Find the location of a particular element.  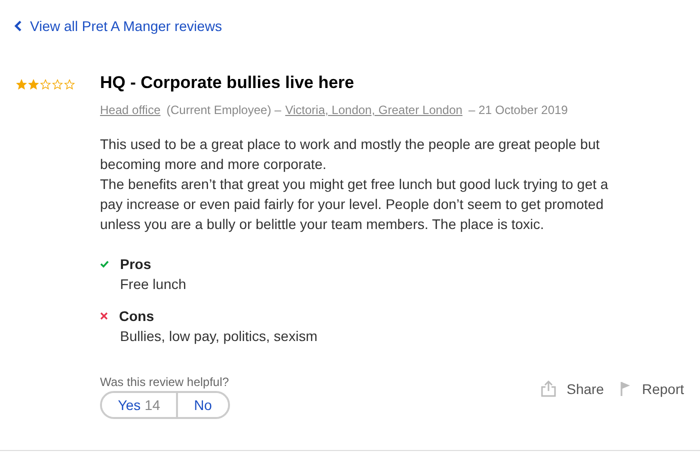

share-button: Share is located at coordinates (572, 388).